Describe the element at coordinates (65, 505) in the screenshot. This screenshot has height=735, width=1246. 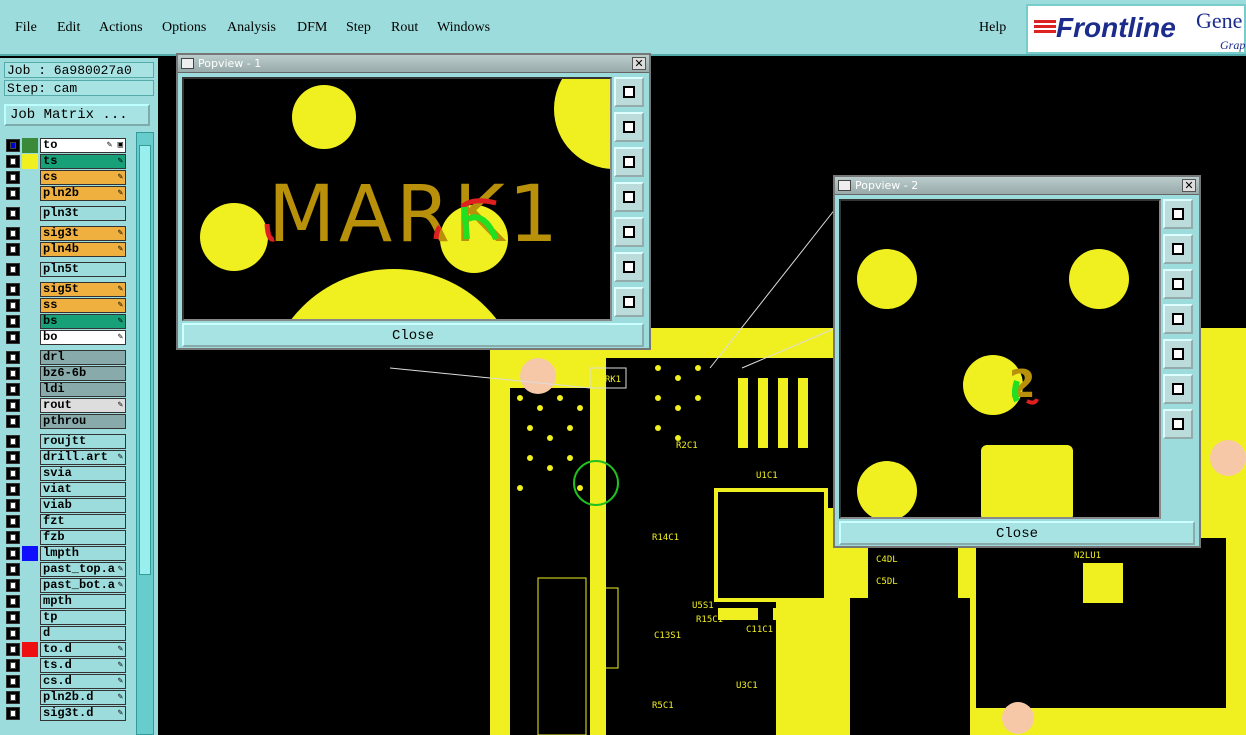
I see `layer-row: viab` at that location.